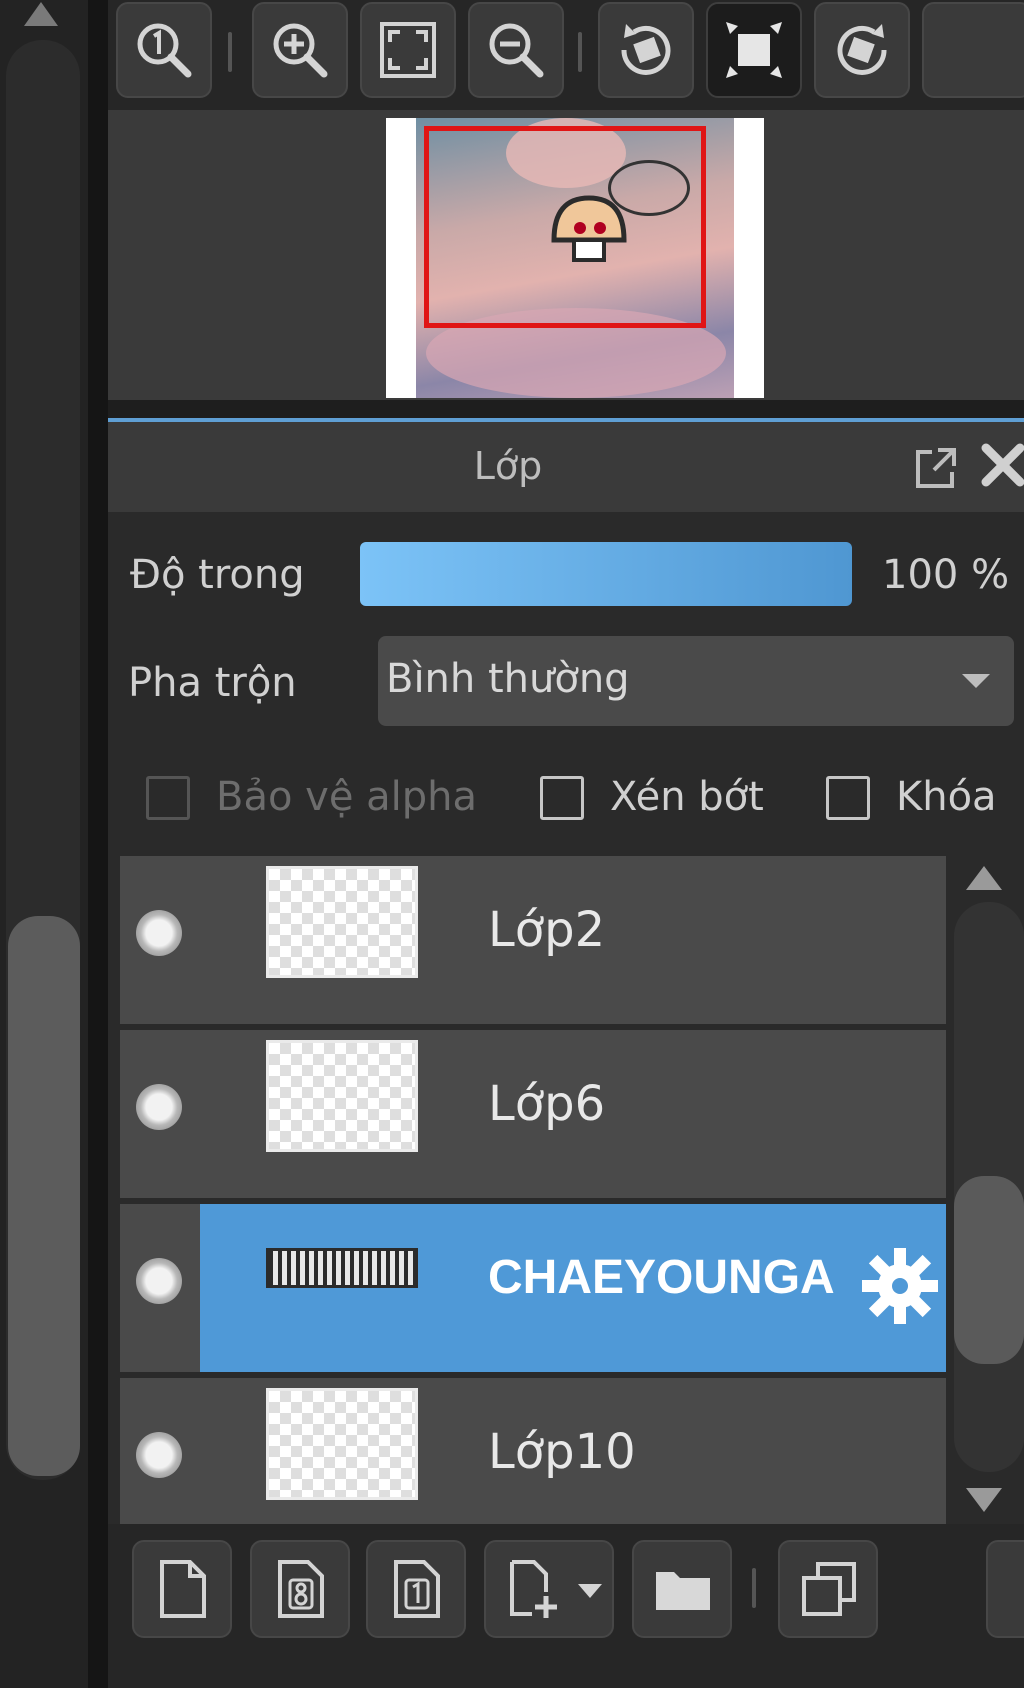 The image size is (1024, 1688). I want to click on protect-alpha-checkbox, so click(168, 798).